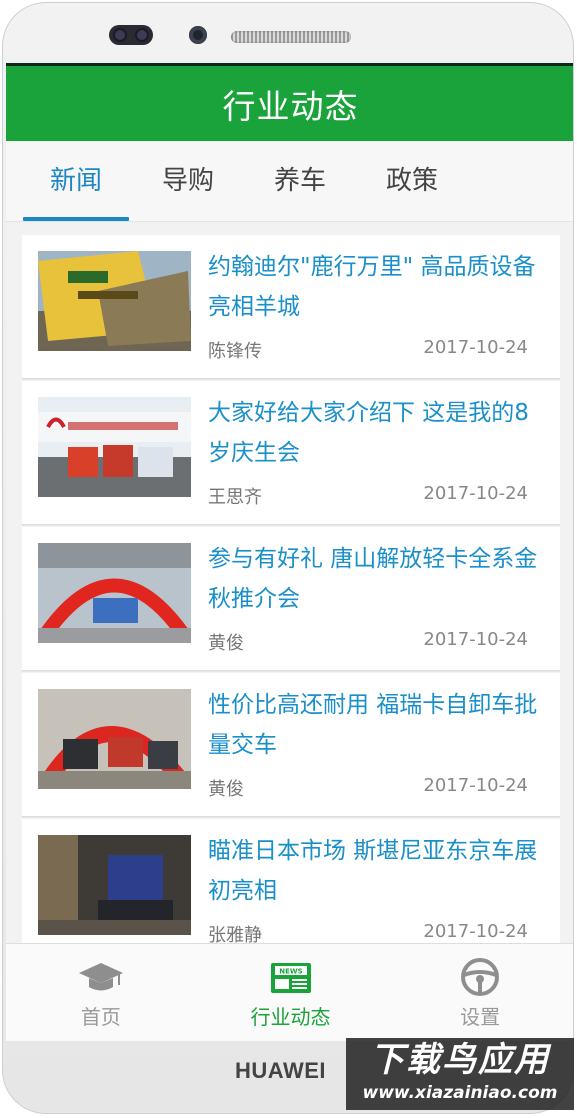 This screenshot has width=577, height=1118. I want to click on watermark-title: 下载鸟应用, so click(460, 1060).